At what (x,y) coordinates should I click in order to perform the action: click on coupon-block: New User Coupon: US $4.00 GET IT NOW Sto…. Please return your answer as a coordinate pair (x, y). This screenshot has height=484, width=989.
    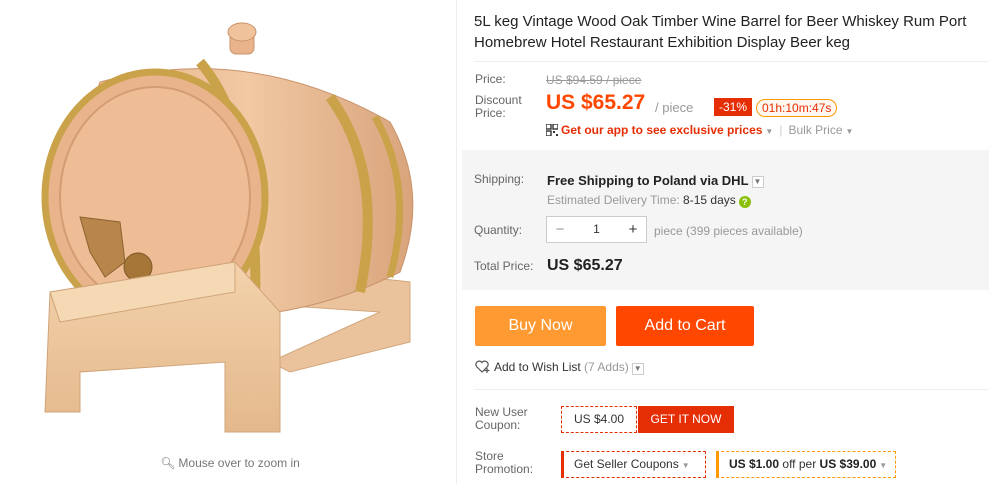
    Looking at the image, I should click on (731, 433).